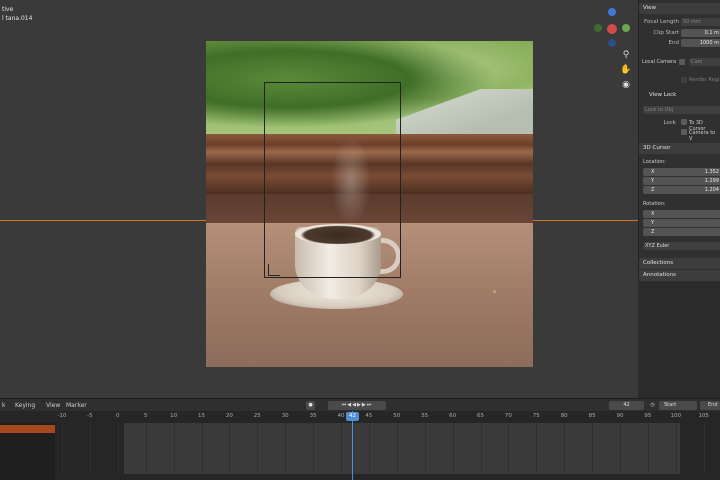 This screenshot has width=720, height=480. Describe the element at coordinates (684, 132) in the screenshot. I see `camera-to-view-checkbox` at that location.